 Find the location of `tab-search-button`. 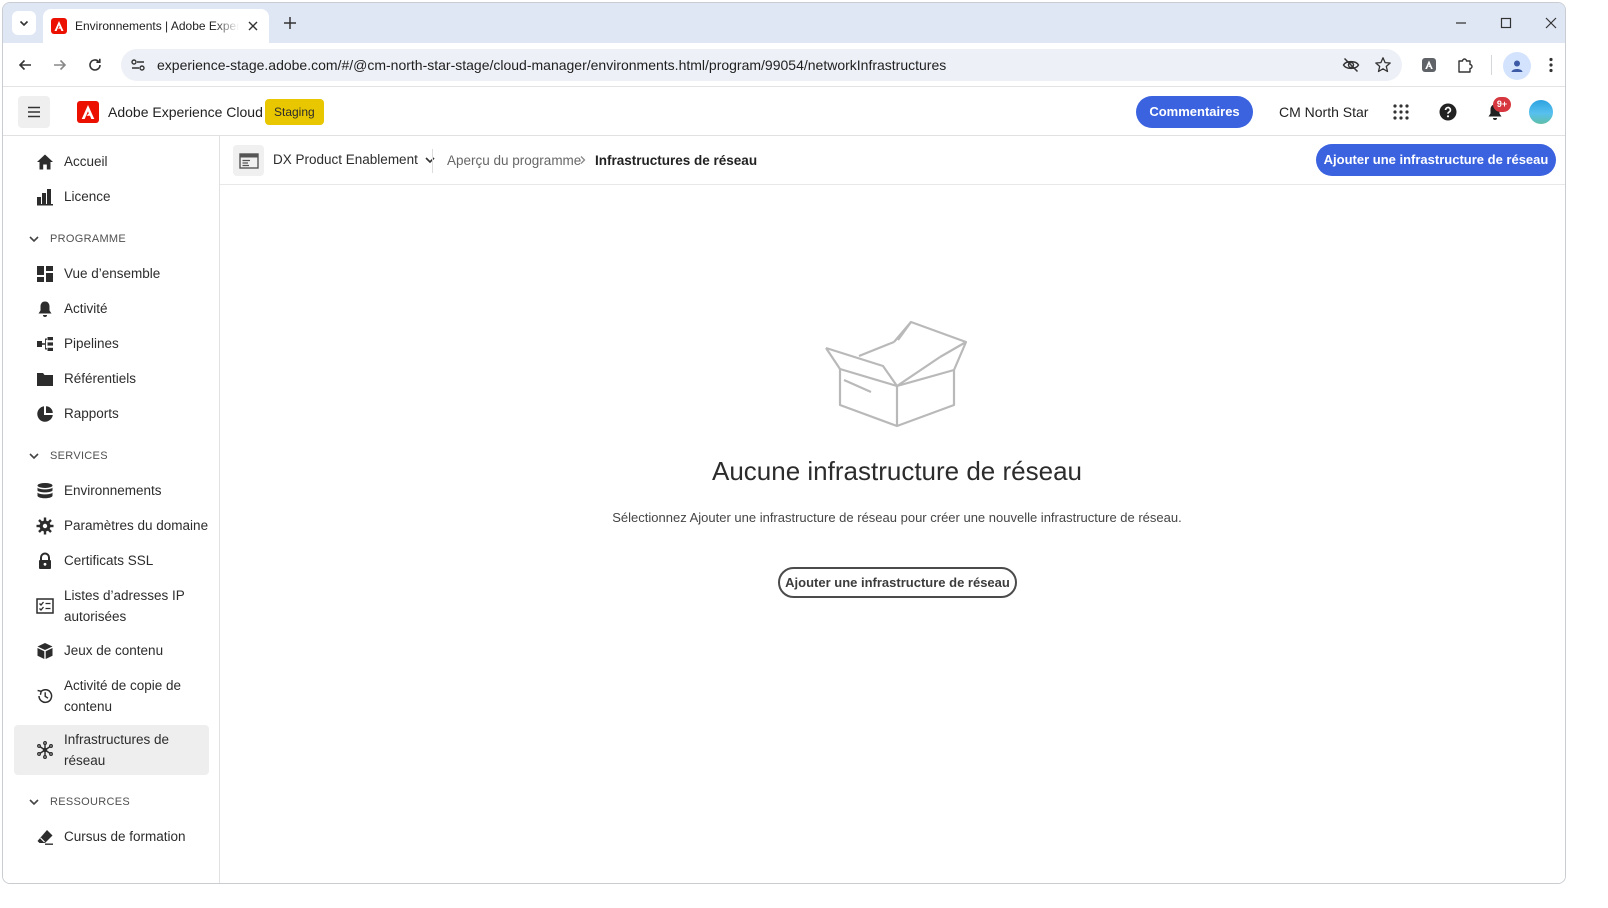

tab-search-button is located at coordinates (24, 23).